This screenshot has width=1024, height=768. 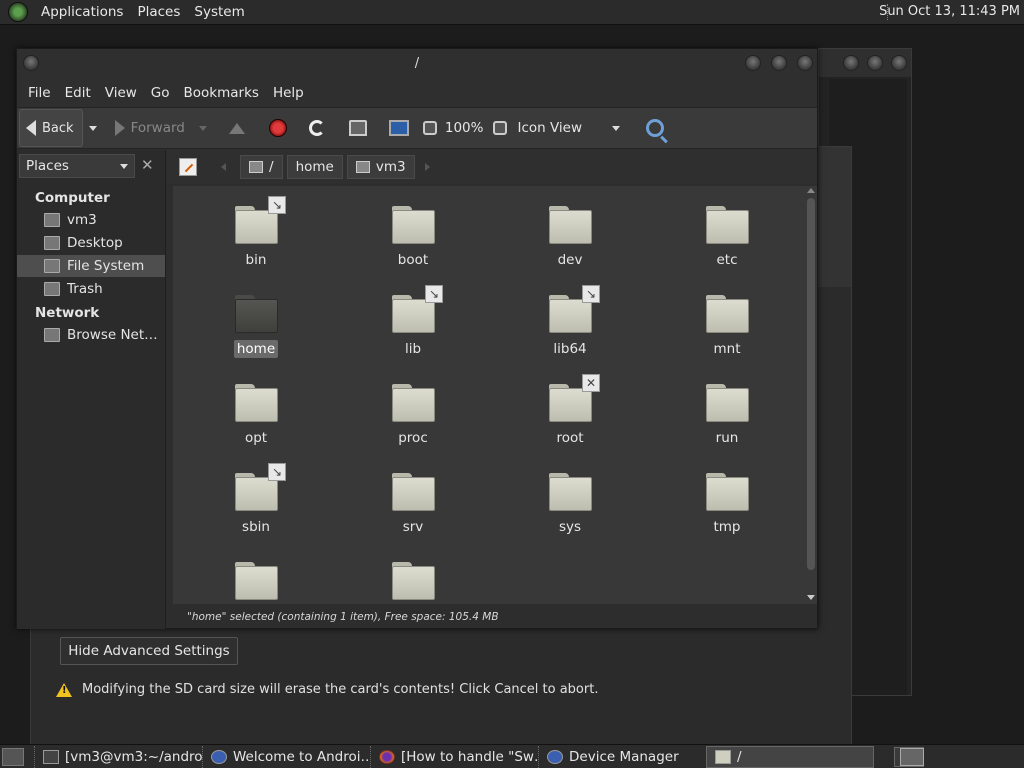 What do you see at coordinates (277, 128) in the screenshot?
I see `stop-icon` at bounding box center [277, 128].